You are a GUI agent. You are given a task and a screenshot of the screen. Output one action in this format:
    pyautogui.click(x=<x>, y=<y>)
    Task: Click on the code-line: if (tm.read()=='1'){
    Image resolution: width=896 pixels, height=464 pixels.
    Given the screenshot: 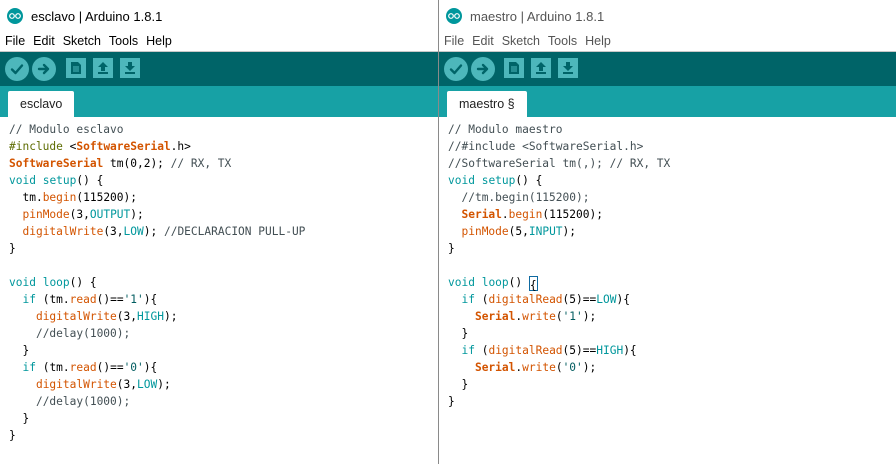 What is the action you would take?
    pyautogui.click(x=90, y=299)
    